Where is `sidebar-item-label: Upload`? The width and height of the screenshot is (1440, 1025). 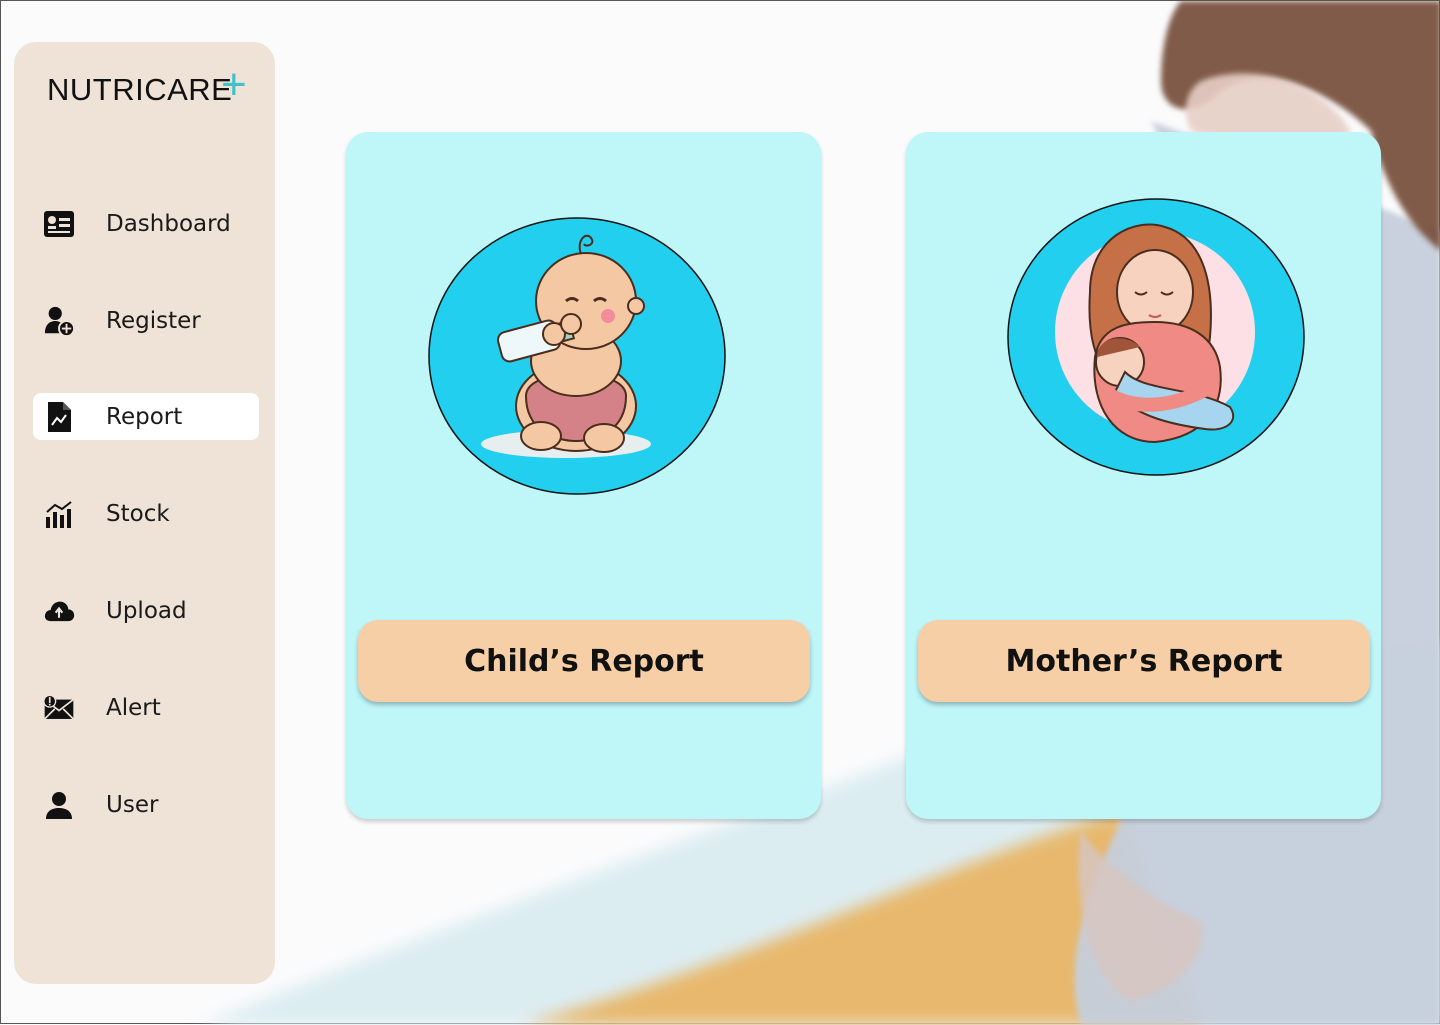
sidebar-item-label: Upload is located at coordinates (146, 611).